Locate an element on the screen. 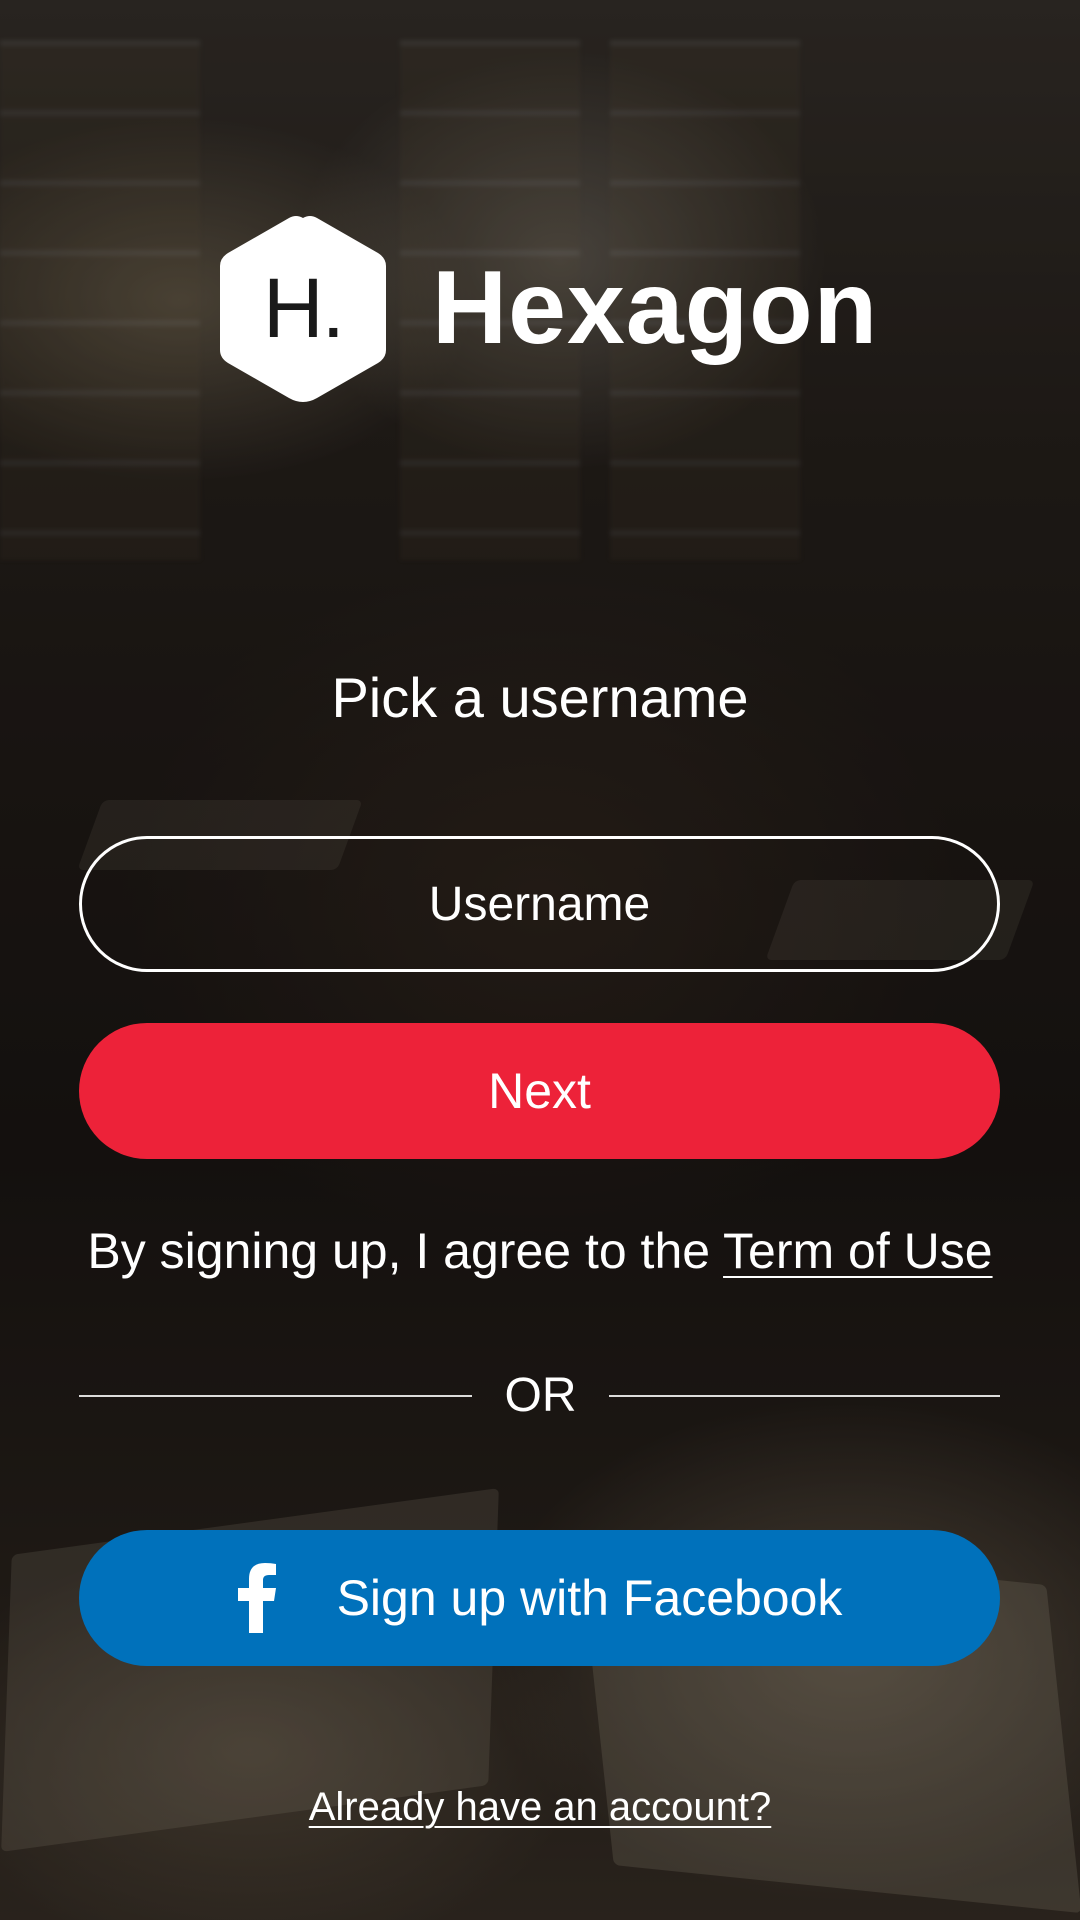  logo-letter: H. is located at coordinates (304, 307).